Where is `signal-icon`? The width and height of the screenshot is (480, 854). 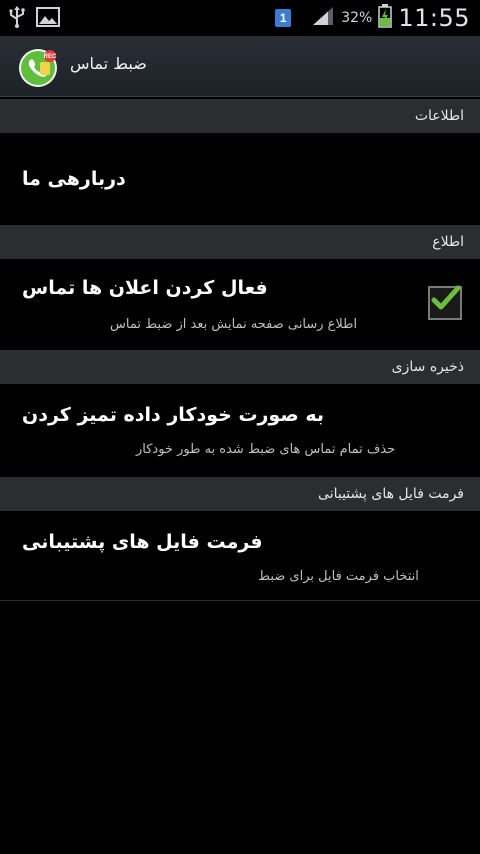 signal-icon is located at coordinates (323, 18).